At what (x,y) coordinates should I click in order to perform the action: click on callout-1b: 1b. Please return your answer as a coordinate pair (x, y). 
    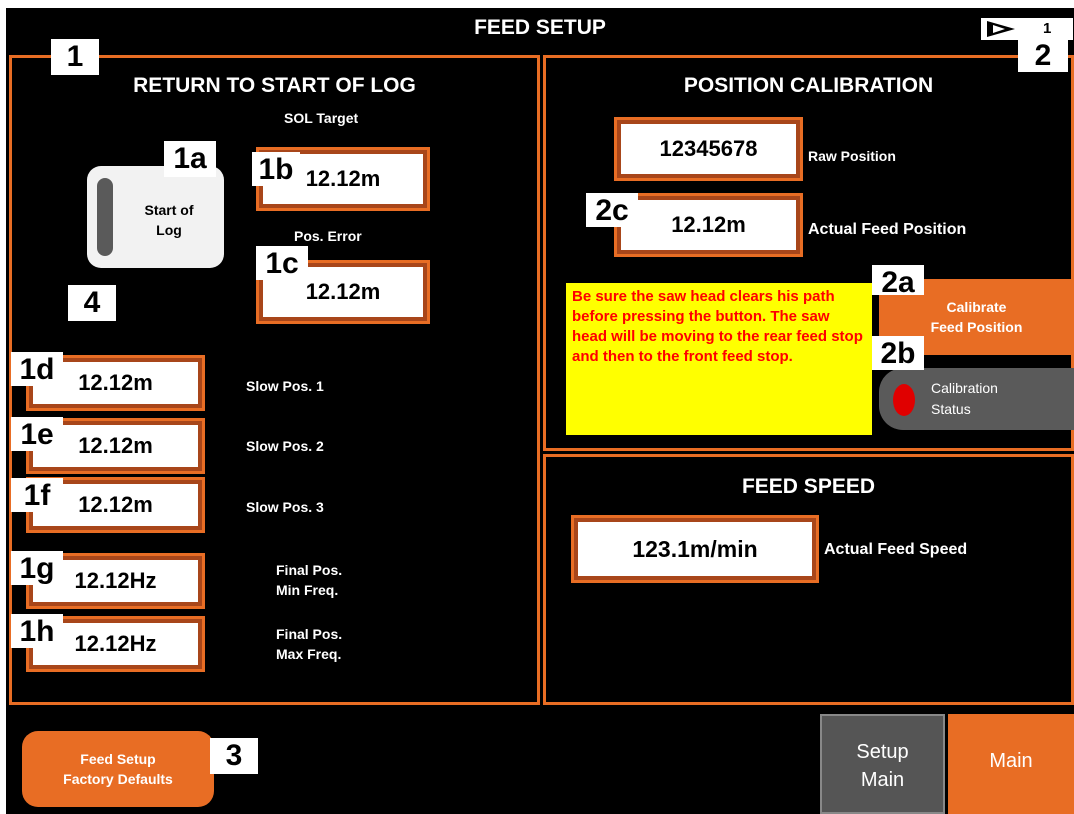
    Looking at the image, I should click on (276, 169).